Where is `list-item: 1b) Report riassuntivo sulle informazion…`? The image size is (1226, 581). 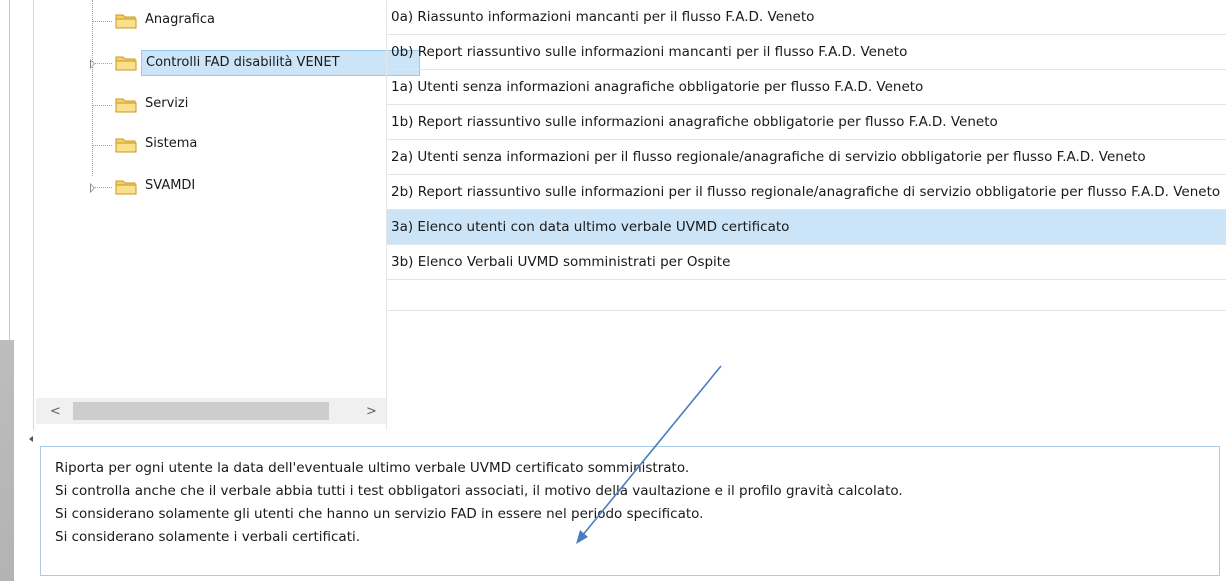
list-item: 1b) Report riassuntivo sulle informazion… is located at coordinates (806, 122).